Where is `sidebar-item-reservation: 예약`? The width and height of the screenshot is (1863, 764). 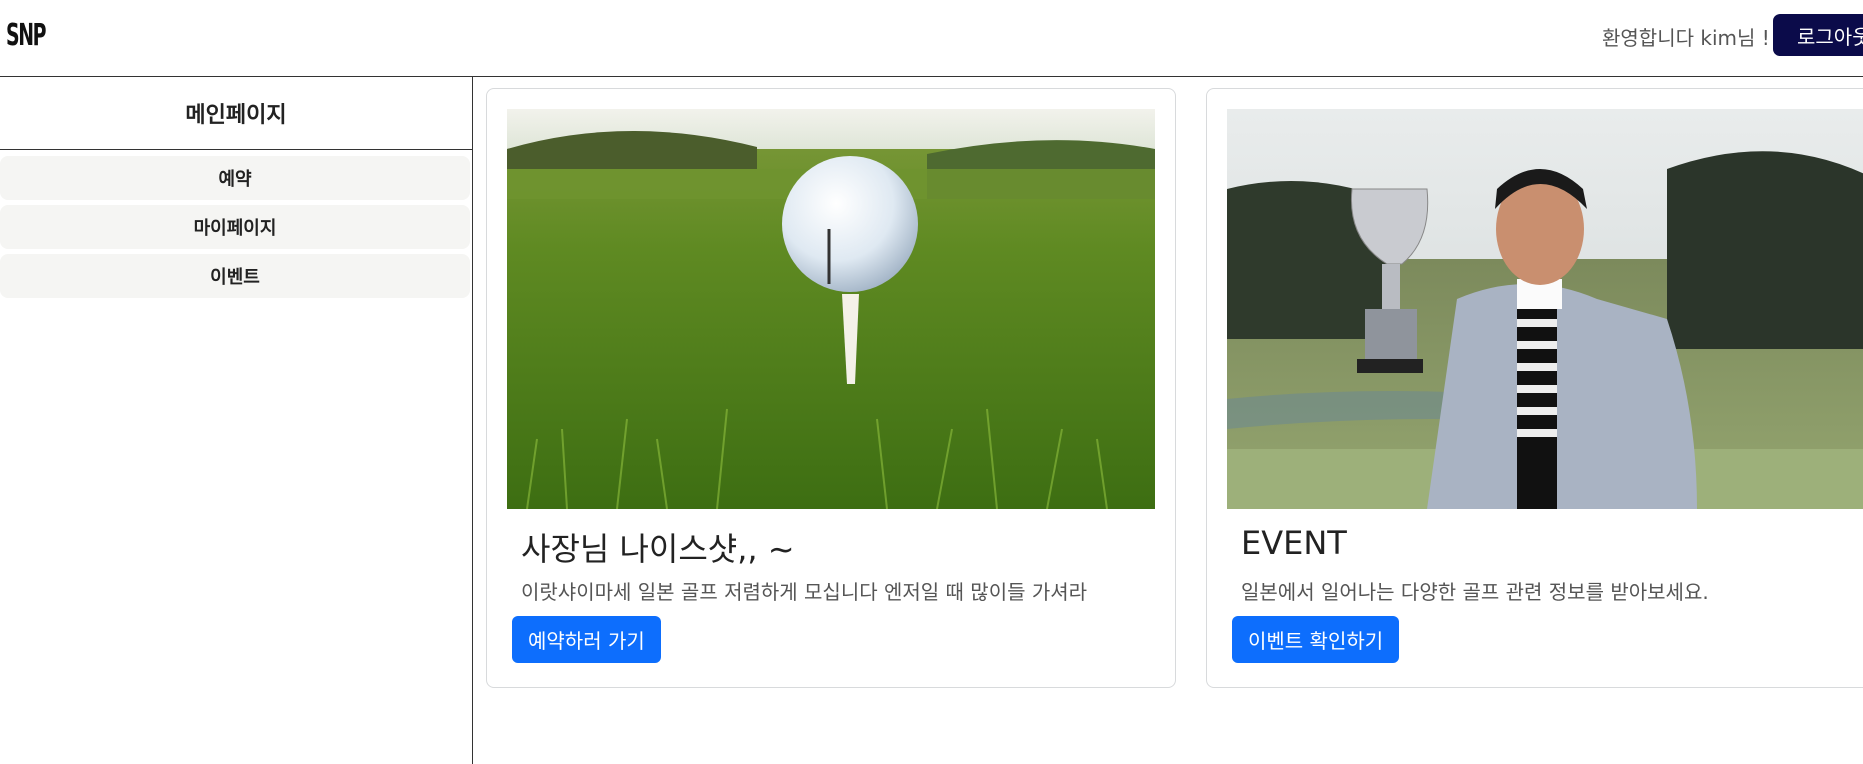 sidebar-item-reservation: 예약 is located at coordinates (235, 178).